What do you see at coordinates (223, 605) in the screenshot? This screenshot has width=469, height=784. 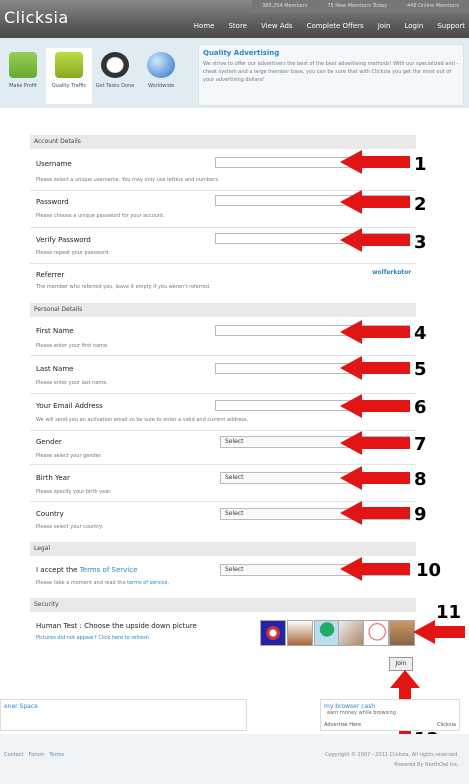 I see `section-security: Security` at bounding box center [223, 605].